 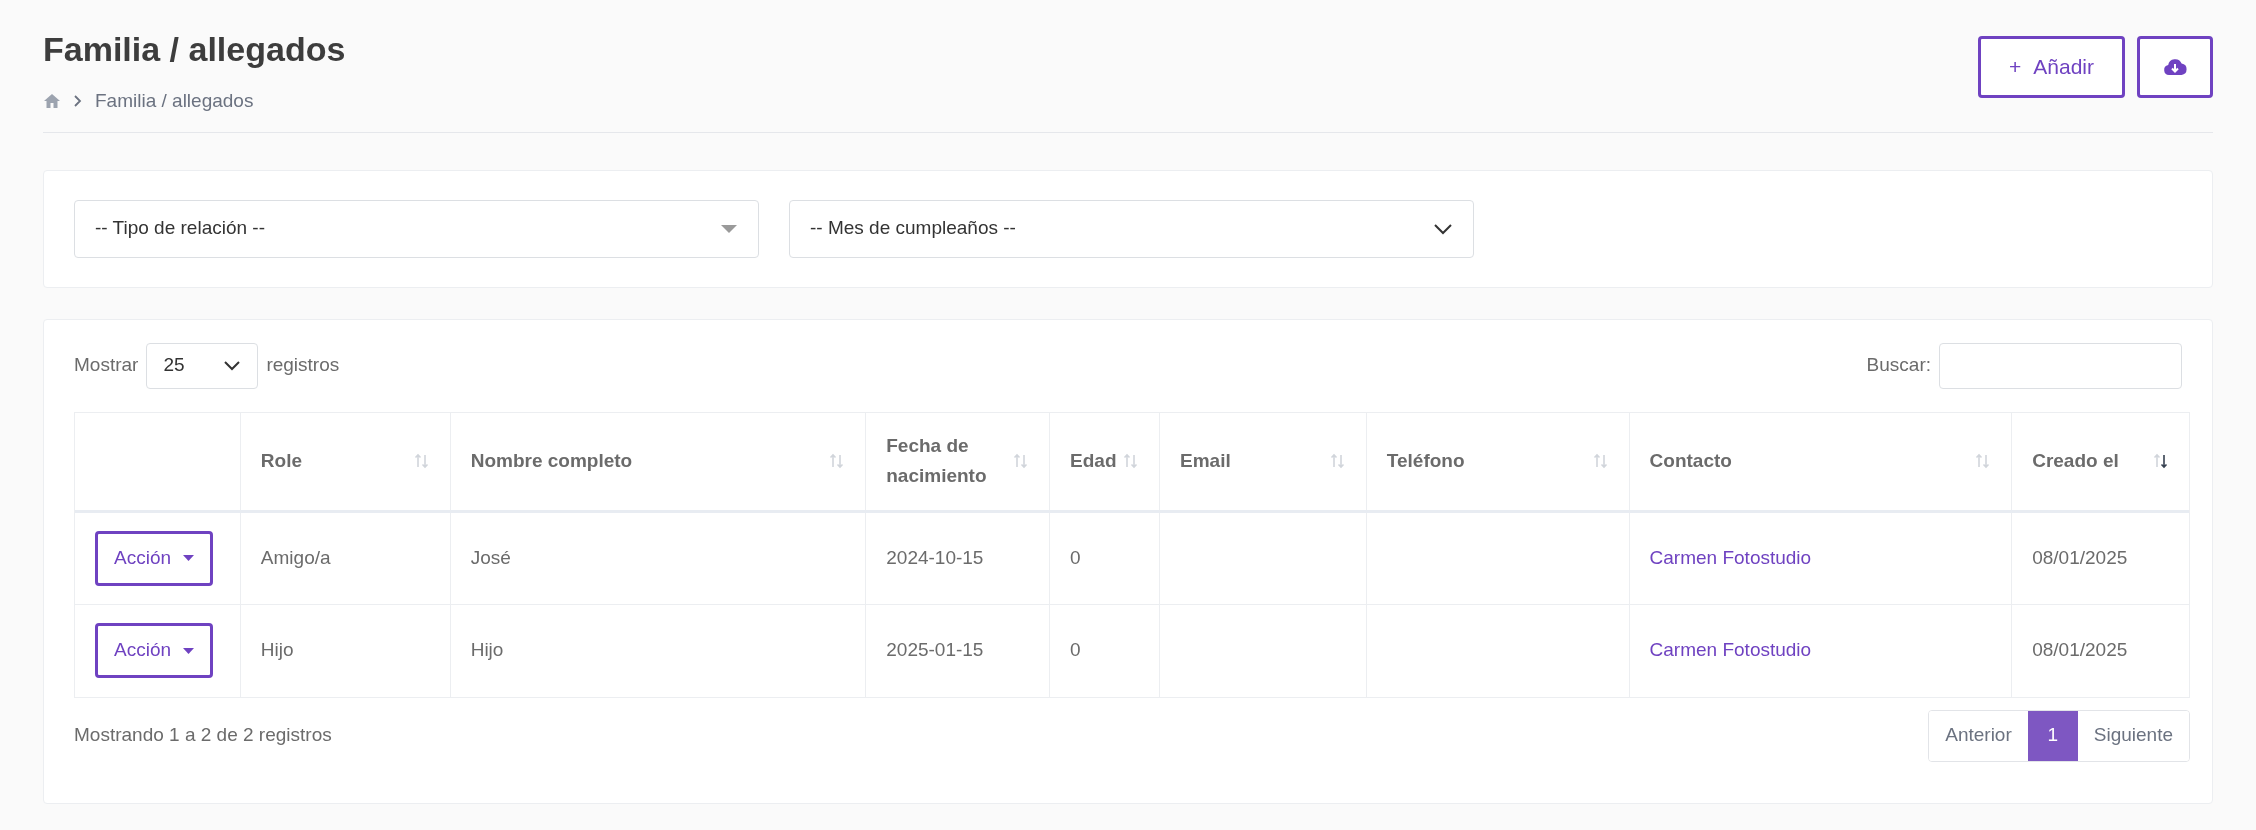 What do you see at coordinates (658, 558) in the screenshot?
I see `table-cell: José` at bounding box center [658, 558].